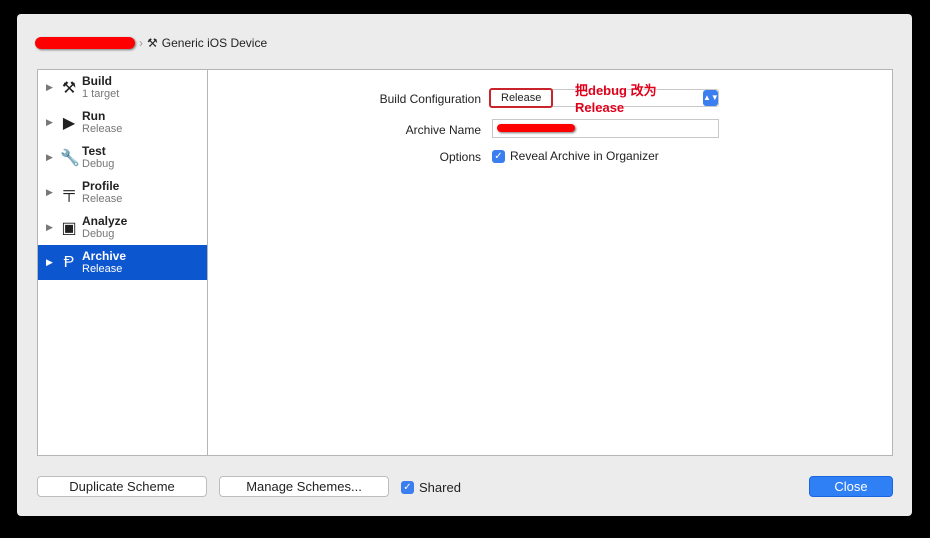  I want to click on item-subtitle: 1 target, so click(101, 93).